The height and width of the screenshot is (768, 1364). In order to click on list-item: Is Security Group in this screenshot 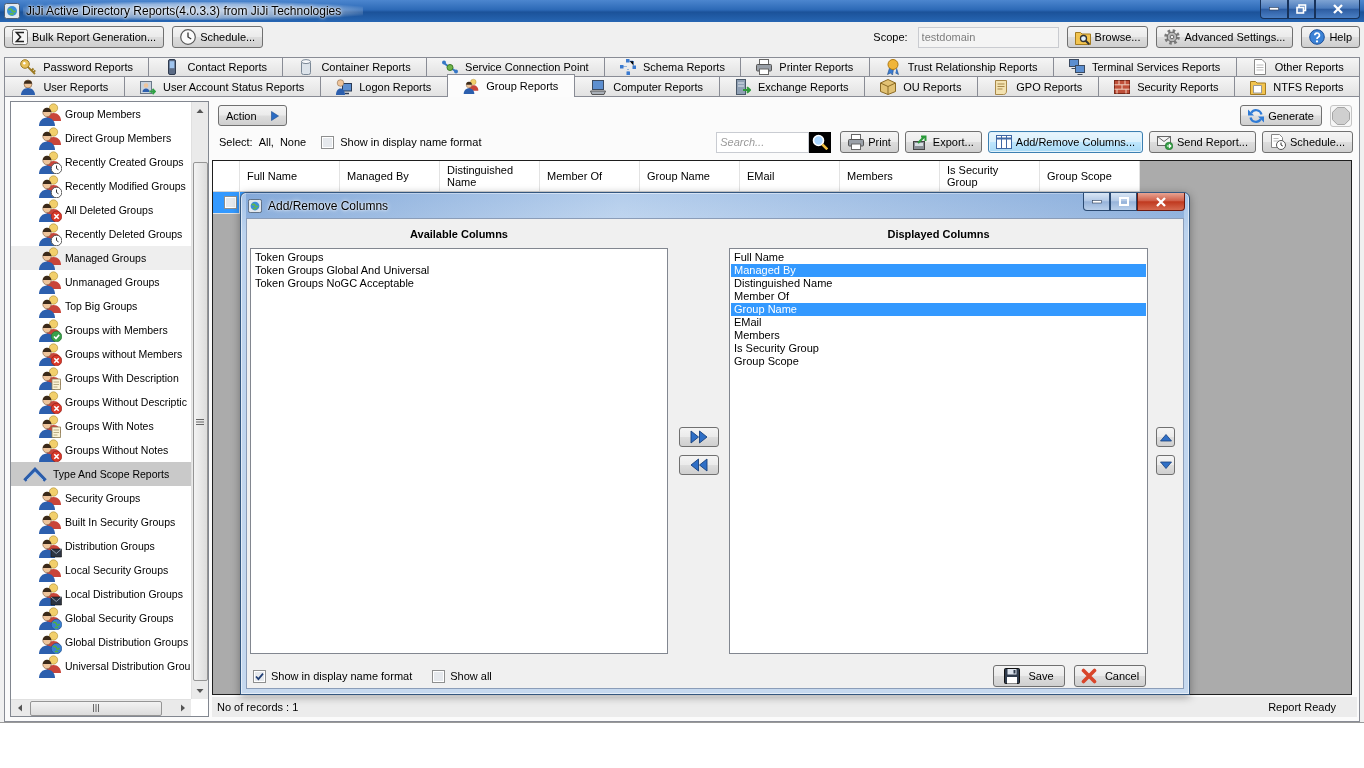, I will do `click(938, 348)`.